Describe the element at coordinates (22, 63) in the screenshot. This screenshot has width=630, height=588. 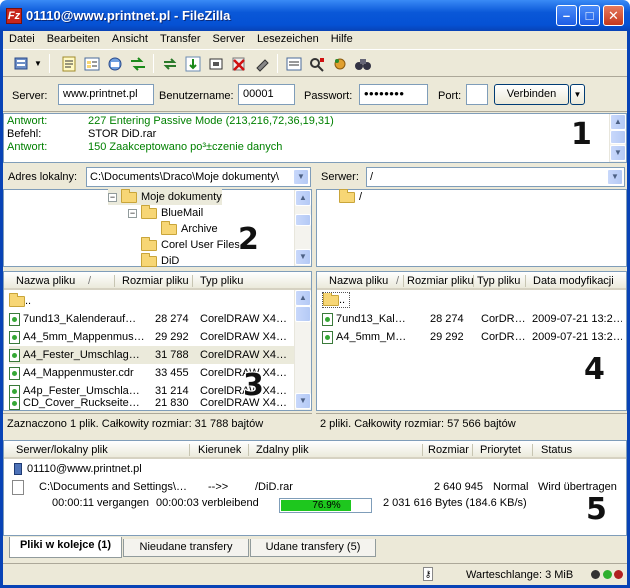
I see `site-manager-icon` at that location.